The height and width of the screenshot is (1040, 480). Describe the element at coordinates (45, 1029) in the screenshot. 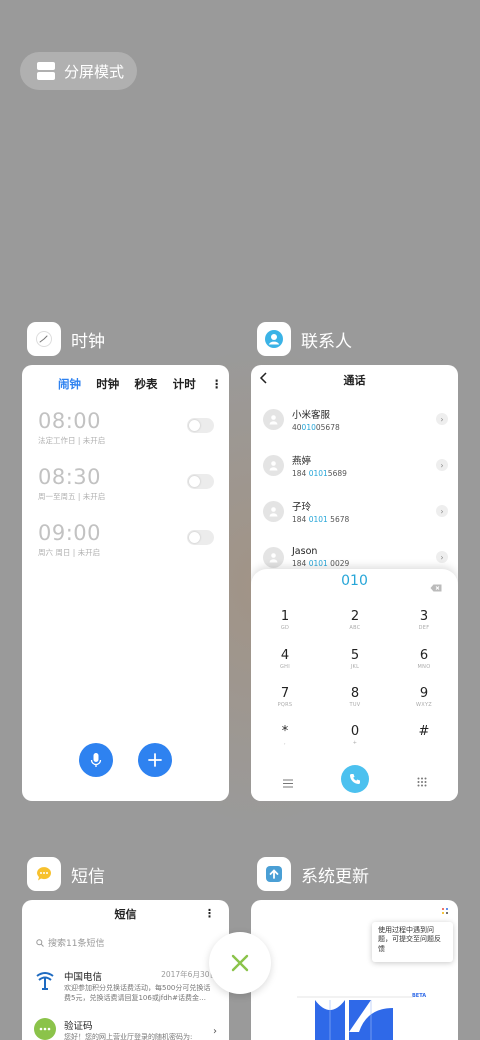

I see `verification-code-icon` at that location.